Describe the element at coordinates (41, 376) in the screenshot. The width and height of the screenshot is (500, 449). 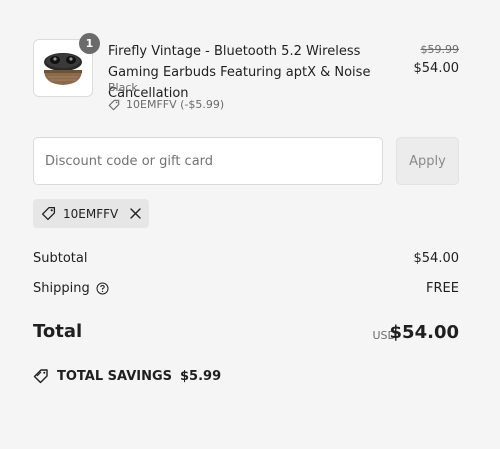
I see `savings-tag-icon` at that location.